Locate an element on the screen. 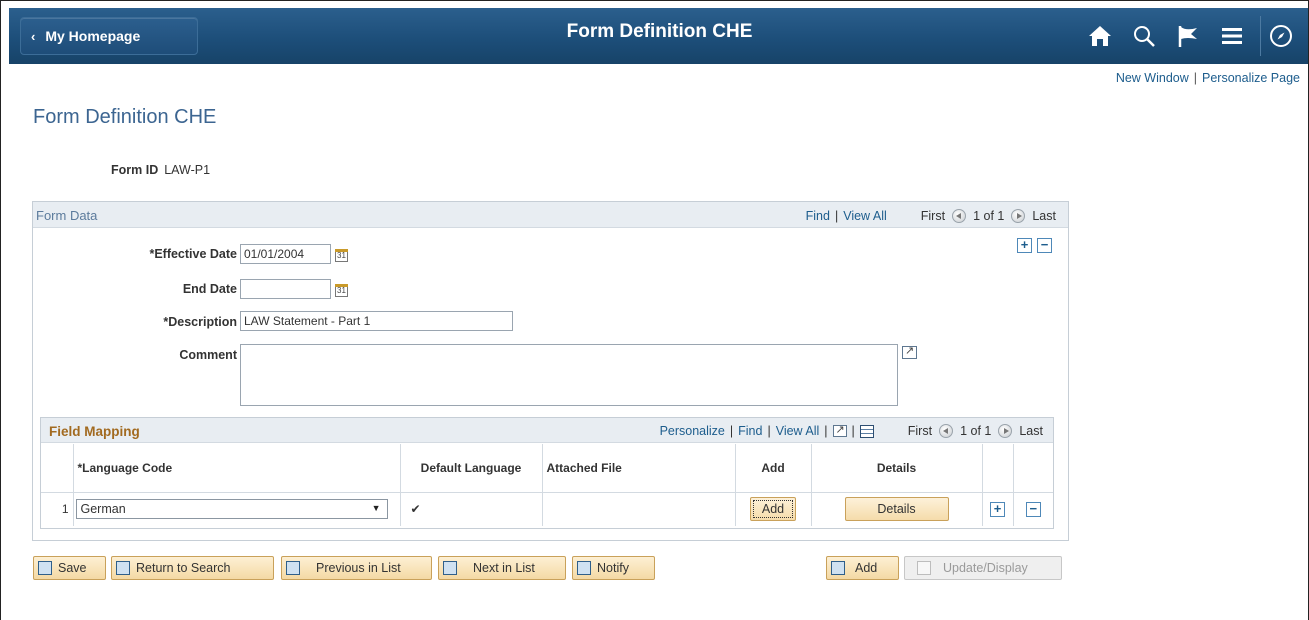 This screenshot has height=620, width=1309. add-button: Add is located at coordinates (862, 568).